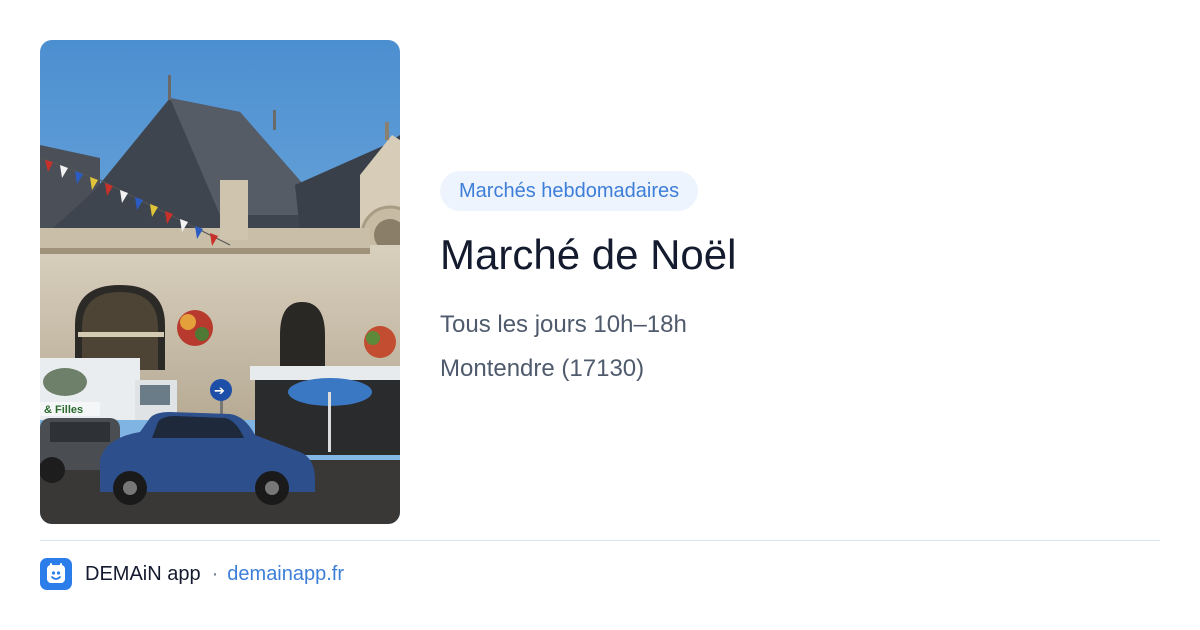 The image size is (1200, 630). What do you see at coordinates (542, 368) in the screenshot?
I see `event-location: Montendre (17130)` at bounding box center [542, 368].